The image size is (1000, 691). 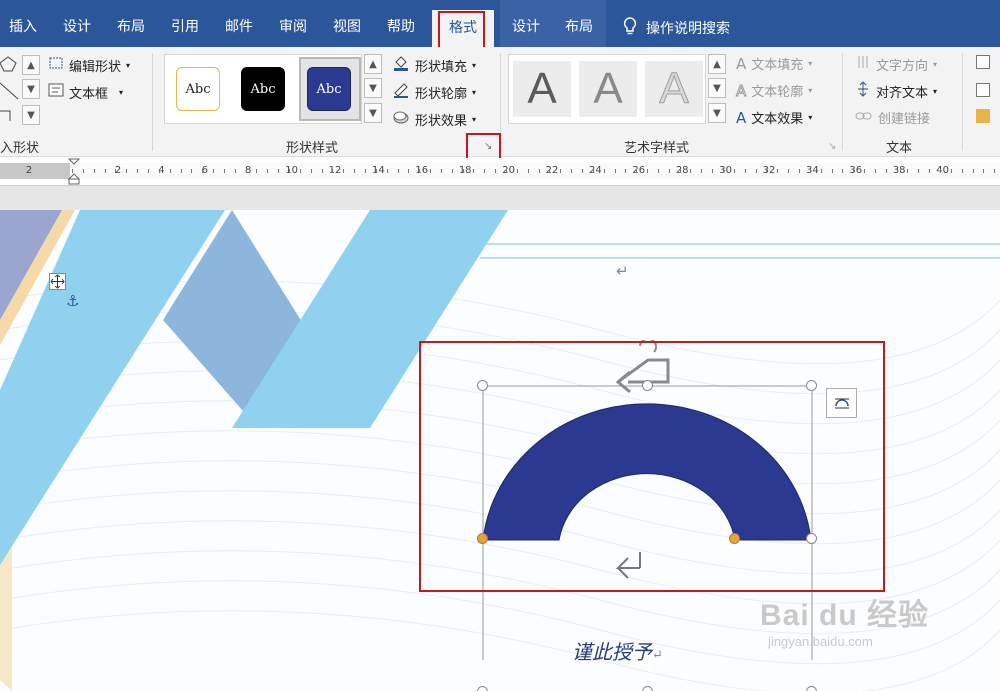 I want to click on text-outline-button: A 文本轮廓 ▾, so click(x=773, y=90).